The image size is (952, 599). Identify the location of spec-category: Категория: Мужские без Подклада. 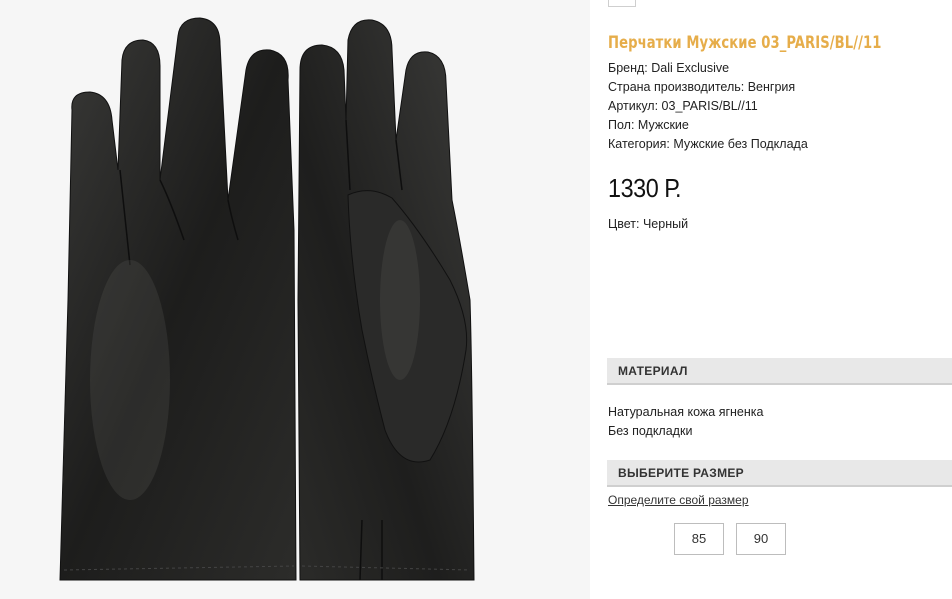
(708, 144).